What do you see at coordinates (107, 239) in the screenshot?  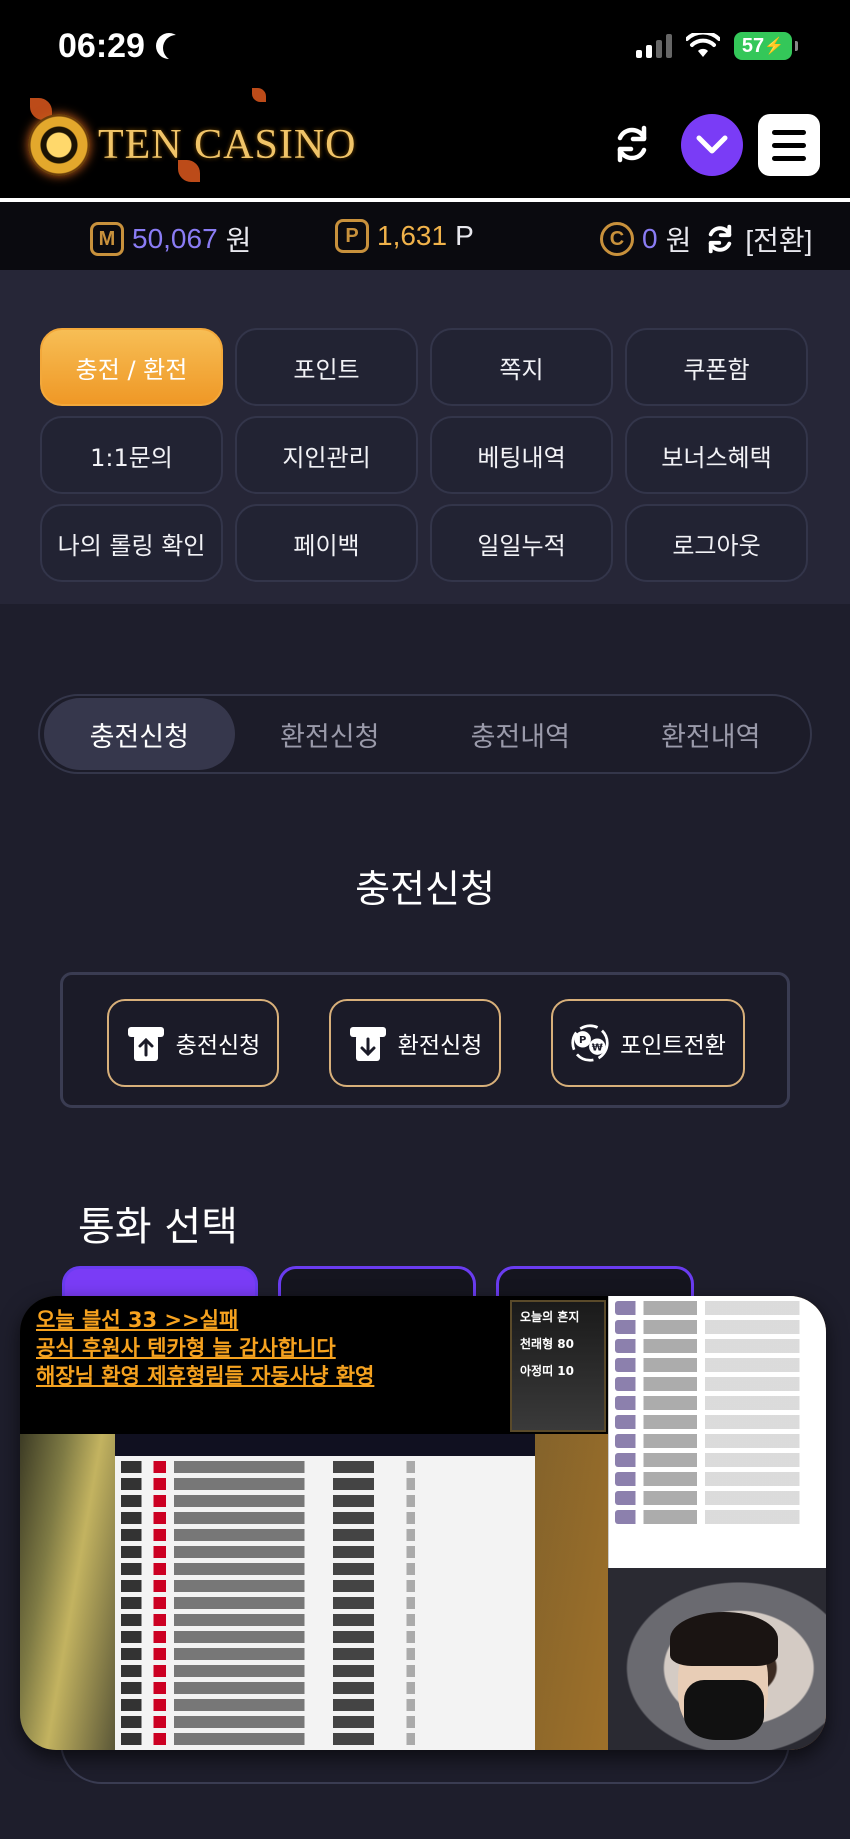 I see `money-icon: M` at bounding box center [107, 239].